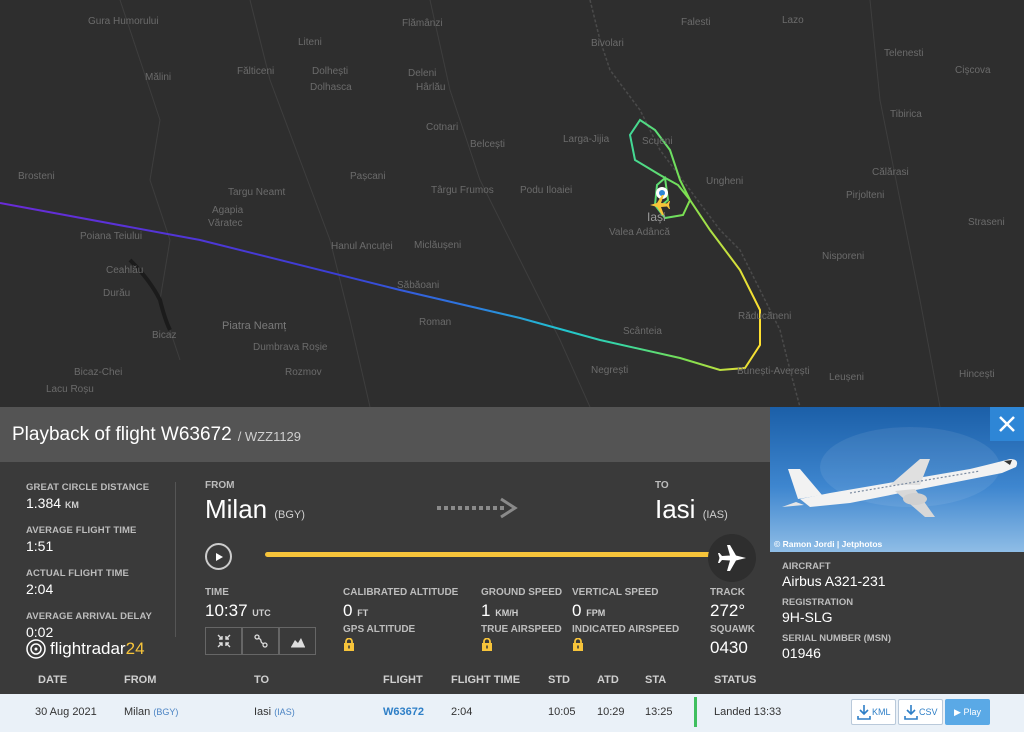 The image size is (1024, 732). Describe the element at coordinates (607, 43) in the screenshot. I see `map-place-label: Bivolari` at that location.